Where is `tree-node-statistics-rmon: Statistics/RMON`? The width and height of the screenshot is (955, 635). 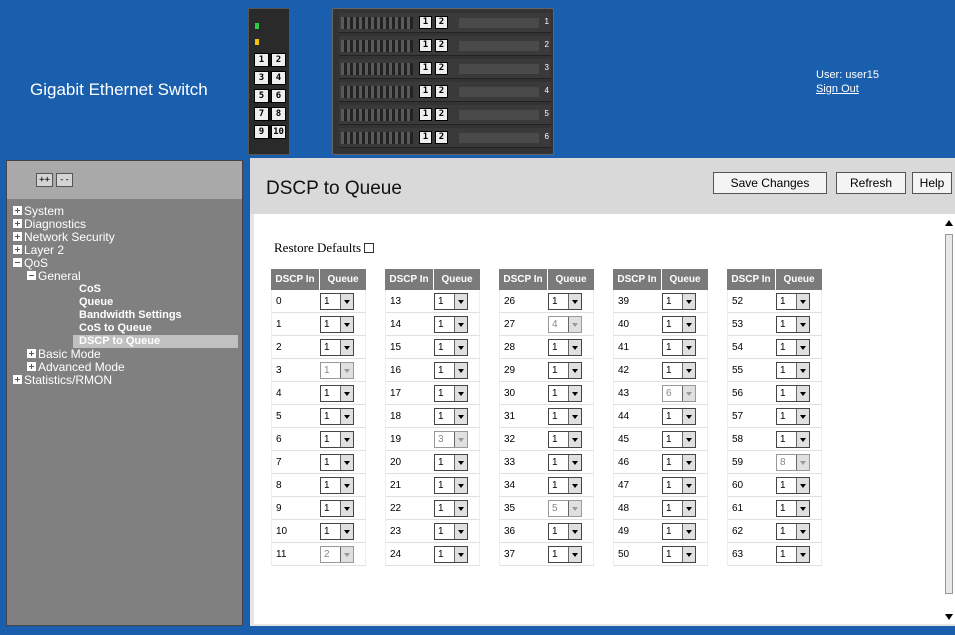 tree-node-statistics-rmon: Statistics/RMON is located at coordinates (124, 380).